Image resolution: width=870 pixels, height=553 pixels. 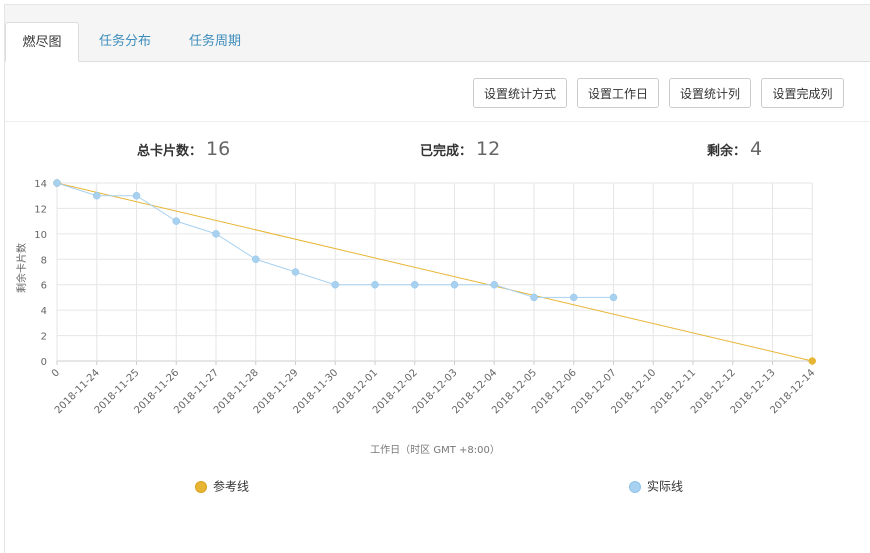 I want to click on y-tick-label: 10, so click(x=40, y=235).